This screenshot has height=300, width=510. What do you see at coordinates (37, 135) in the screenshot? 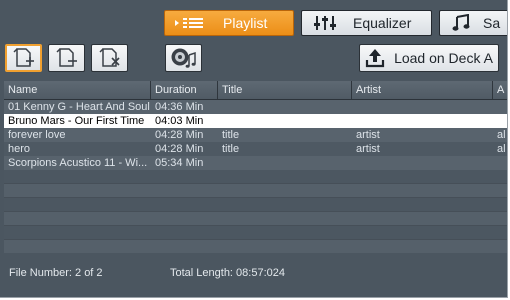
I see `cell-name: forever love` at bounding box center [37, 135].